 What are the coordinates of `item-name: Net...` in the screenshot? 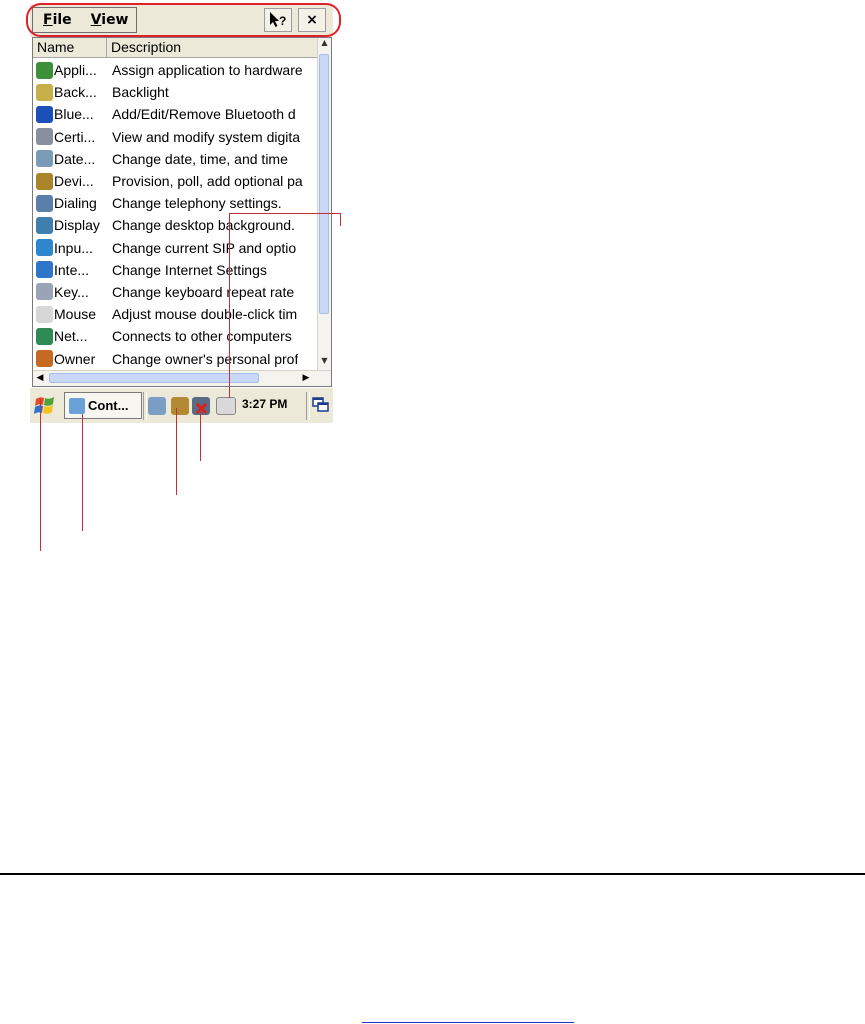 It's located at (71, 336).